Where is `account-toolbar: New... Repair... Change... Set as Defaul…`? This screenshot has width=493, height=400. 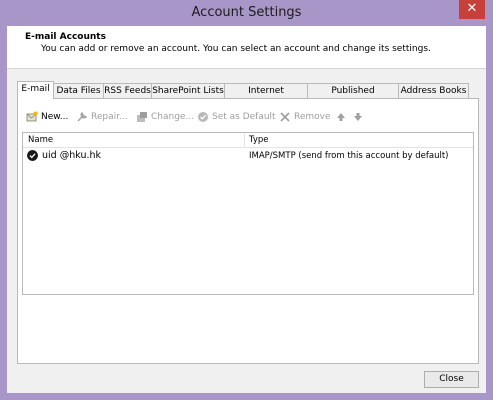
account-toolbar: New... Repair... Change... Set as Defaul… is located at coordinates (246, 117).